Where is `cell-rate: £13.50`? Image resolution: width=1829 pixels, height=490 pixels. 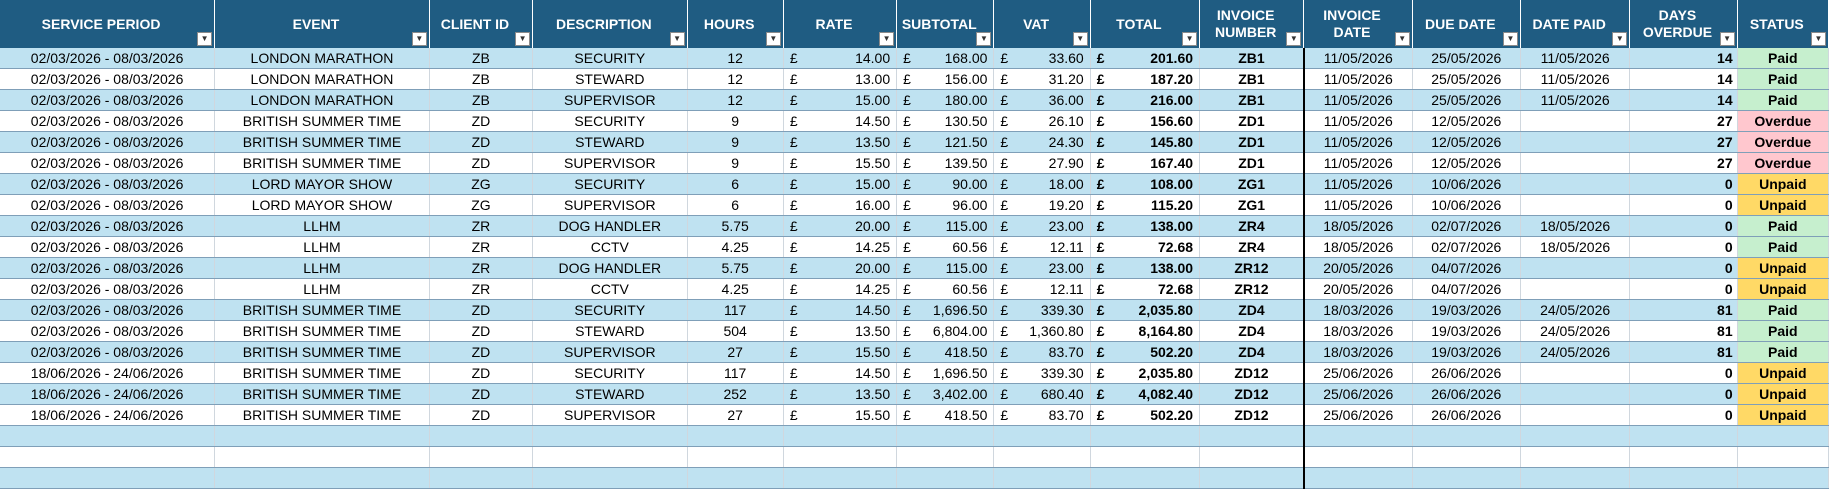
cell-rate: £13.50 is located at coordinates (840, 394).